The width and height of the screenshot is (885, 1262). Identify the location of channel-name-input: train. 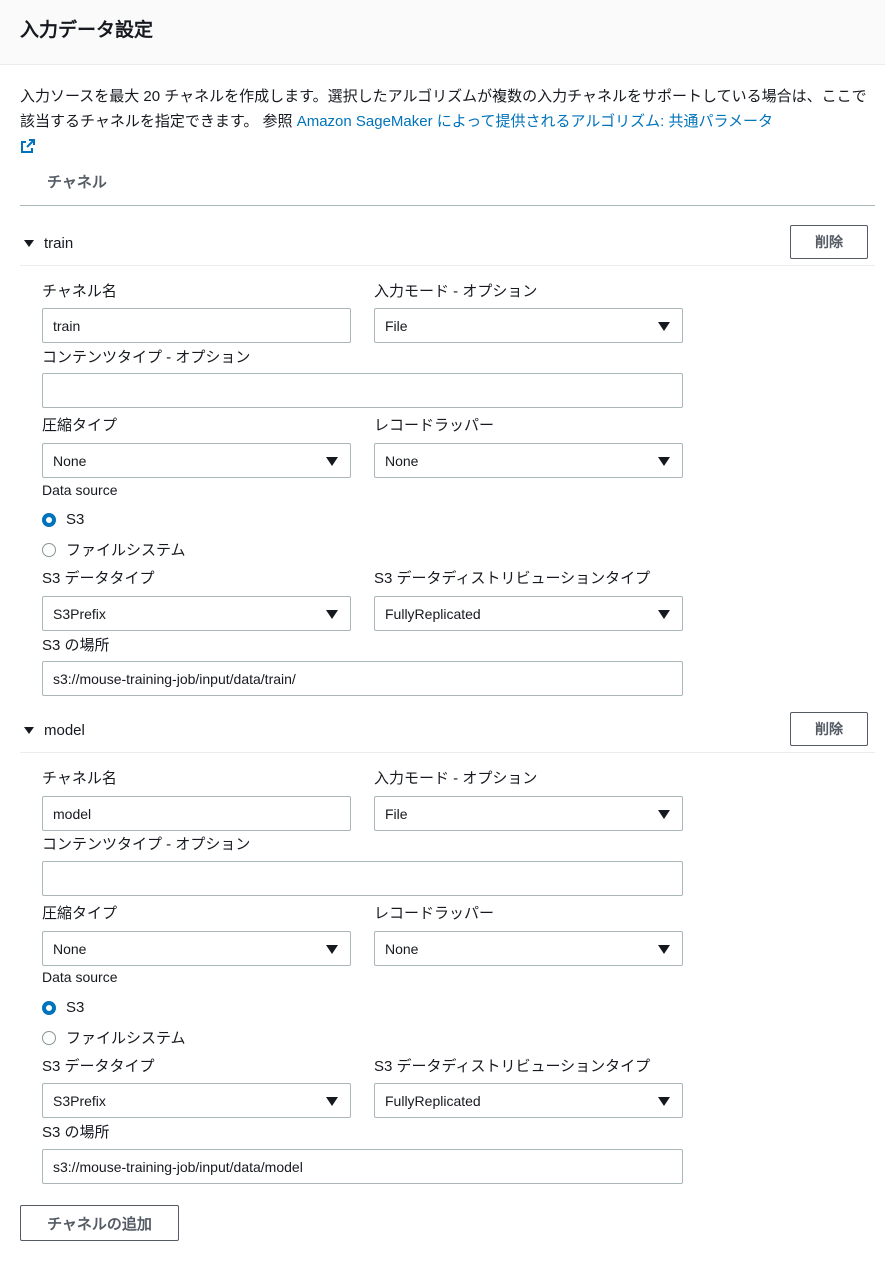
(196, 325).